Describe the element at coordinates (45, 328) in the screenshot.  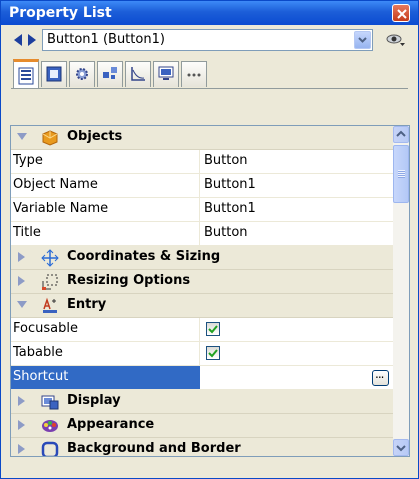
I see `property-label: Focusable` at that location.